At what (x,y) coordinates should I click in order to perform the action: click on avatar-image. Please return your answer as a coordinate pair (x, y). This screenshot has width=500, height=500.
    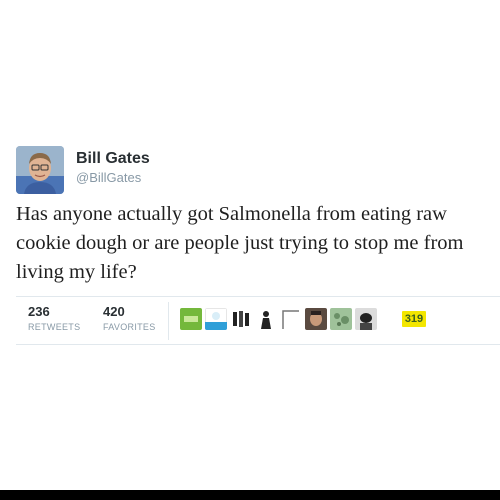
    Looking at the image, I should click on (40, 170).